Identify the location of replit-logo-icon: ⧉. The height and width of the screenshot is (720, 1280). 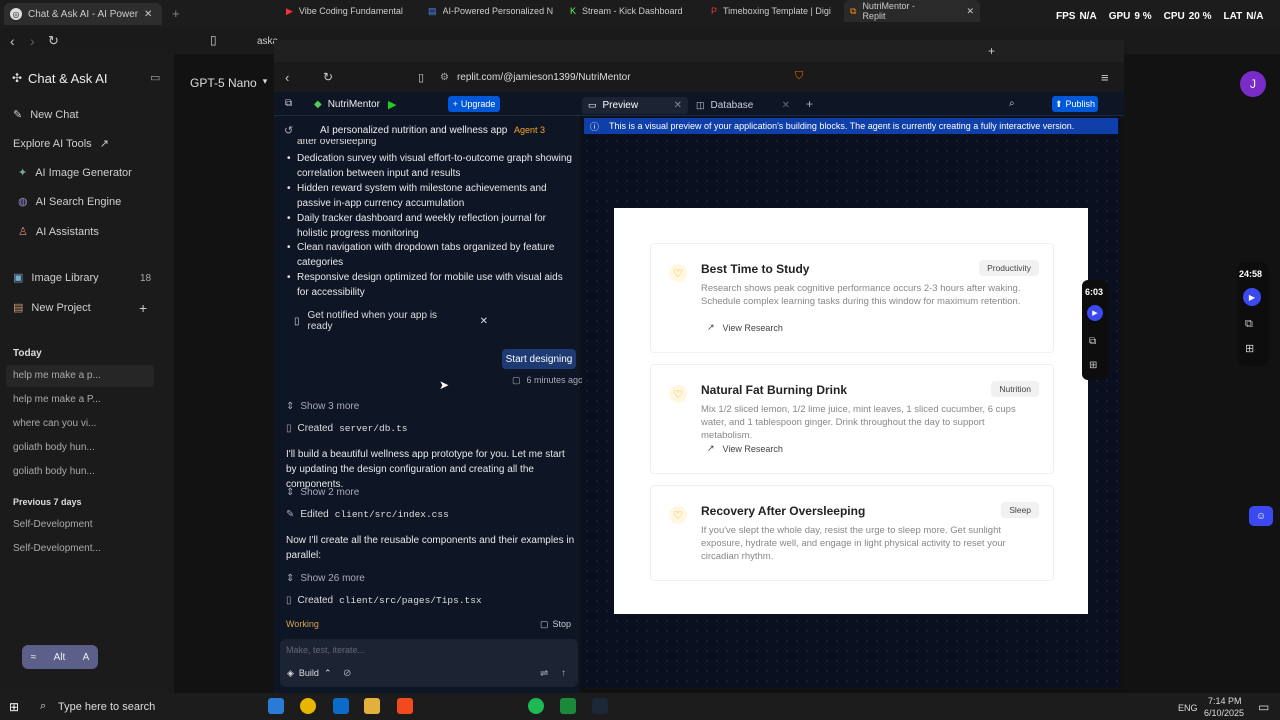
(288, 103).